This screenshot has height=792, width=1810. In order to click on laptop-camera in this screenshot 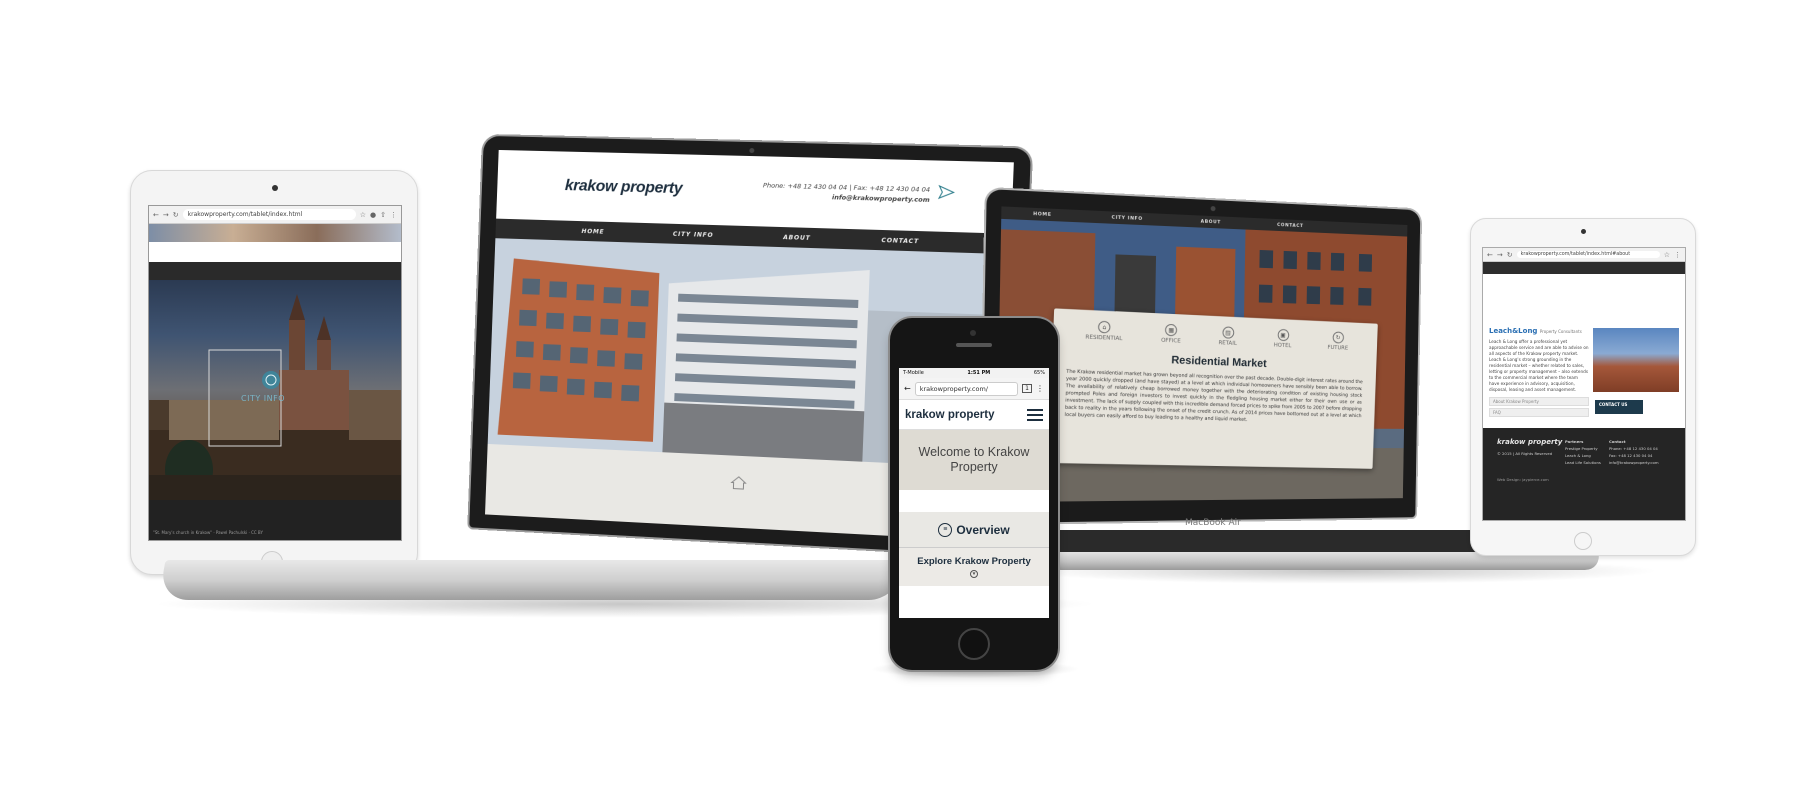, I will do `click(752, 150)`.